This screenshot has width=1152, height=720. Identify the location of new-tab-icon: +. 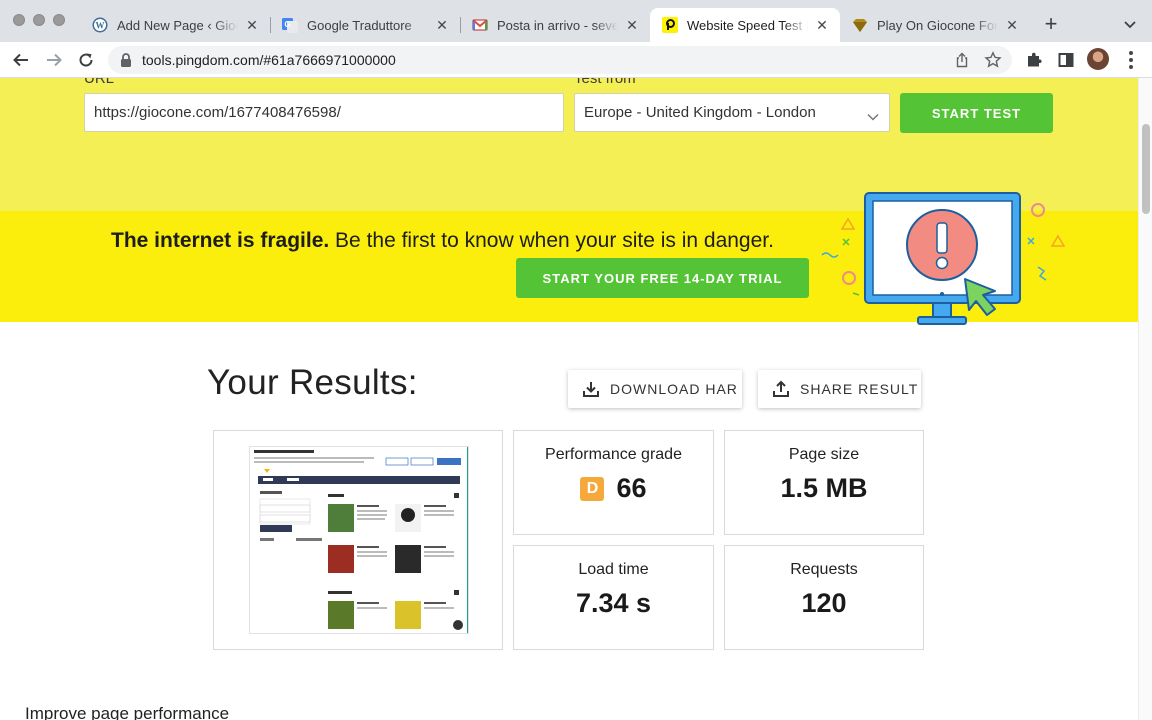
(1051, 24).